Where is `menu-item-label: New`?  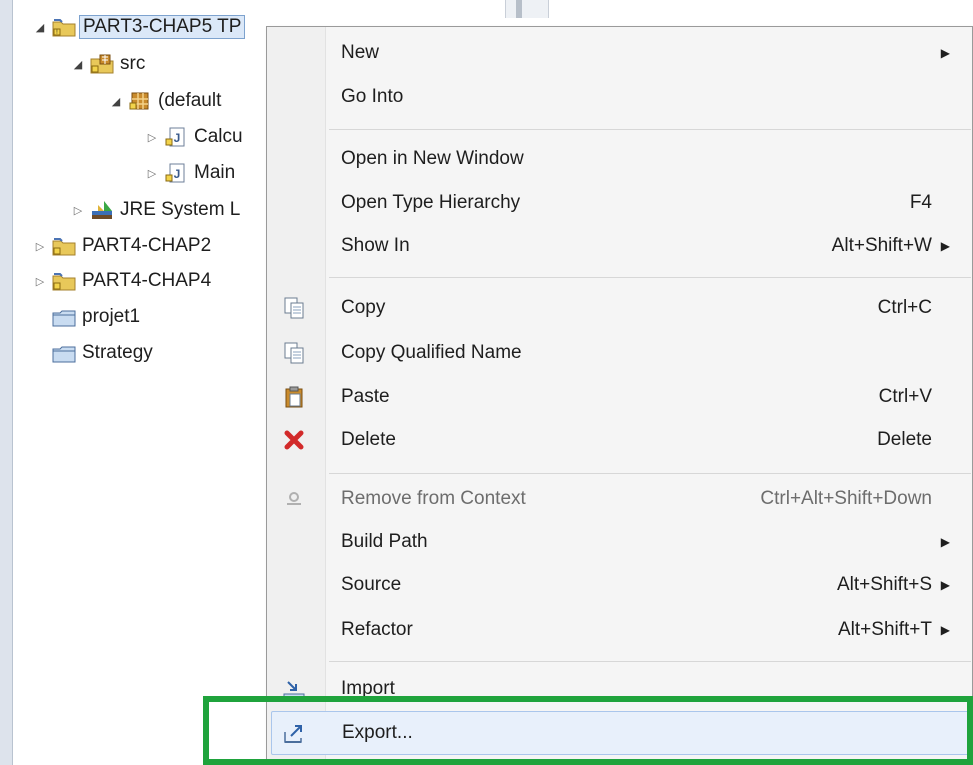 menu-item-label: New is located at coordinates (360, 52).